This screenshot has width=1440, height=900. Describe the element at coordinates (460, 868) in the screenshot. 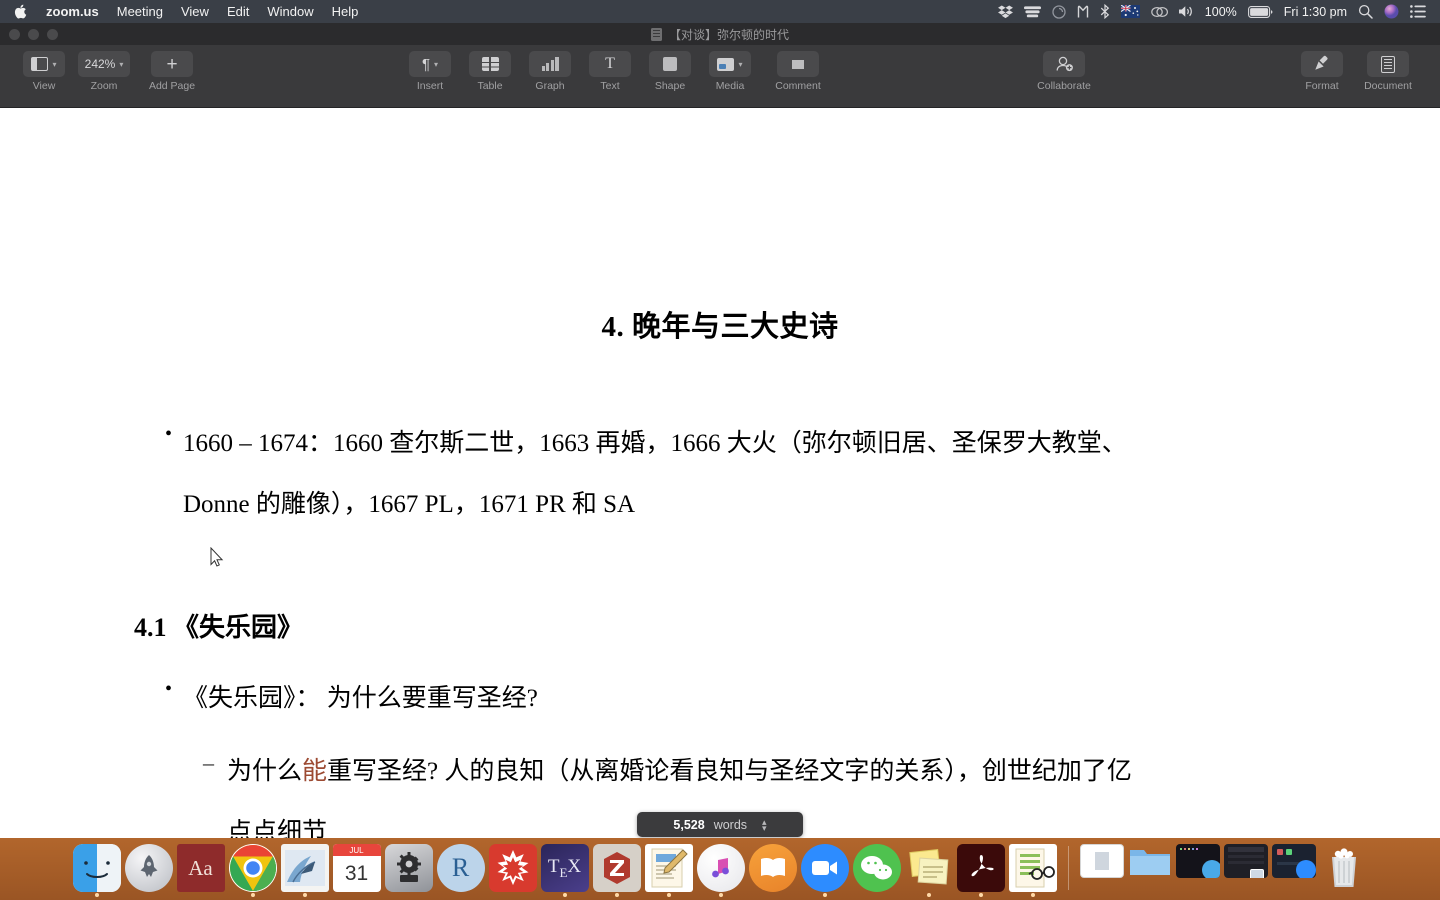

I see `dock-item-rstudio: R` at that location.